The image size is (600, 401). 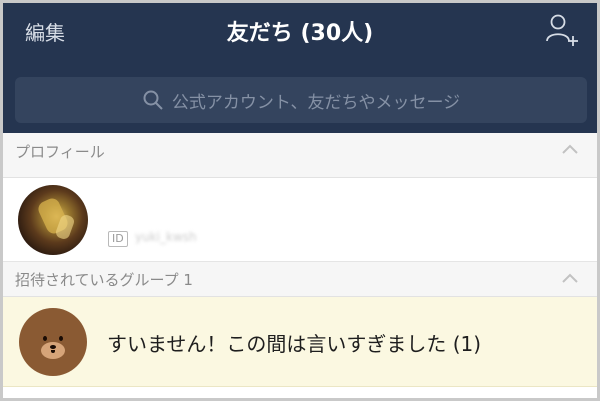 I want to click on bear-nose, so click(x=53, y=347).